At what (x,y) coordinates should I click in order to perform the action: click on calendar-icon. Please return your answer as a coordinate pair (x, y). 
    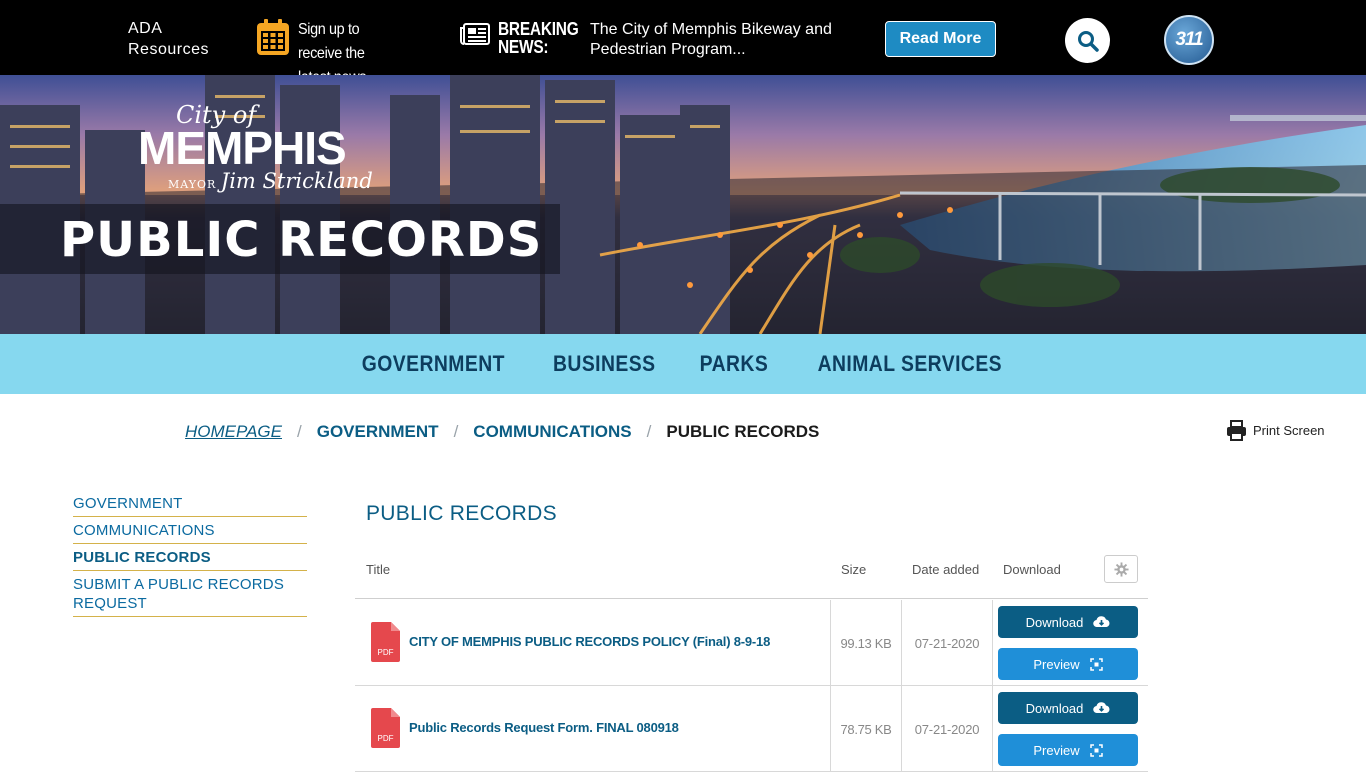
    Looking at the image, I should click on (273, 37).